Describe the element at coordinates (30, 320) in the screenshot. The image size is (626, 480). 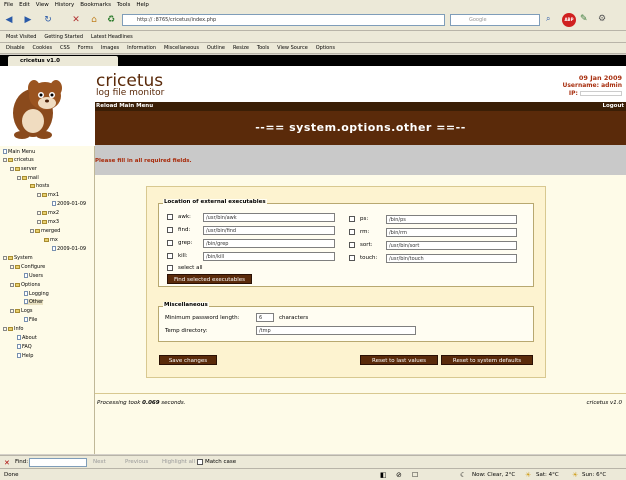
I see `tree-file: File` at that location.